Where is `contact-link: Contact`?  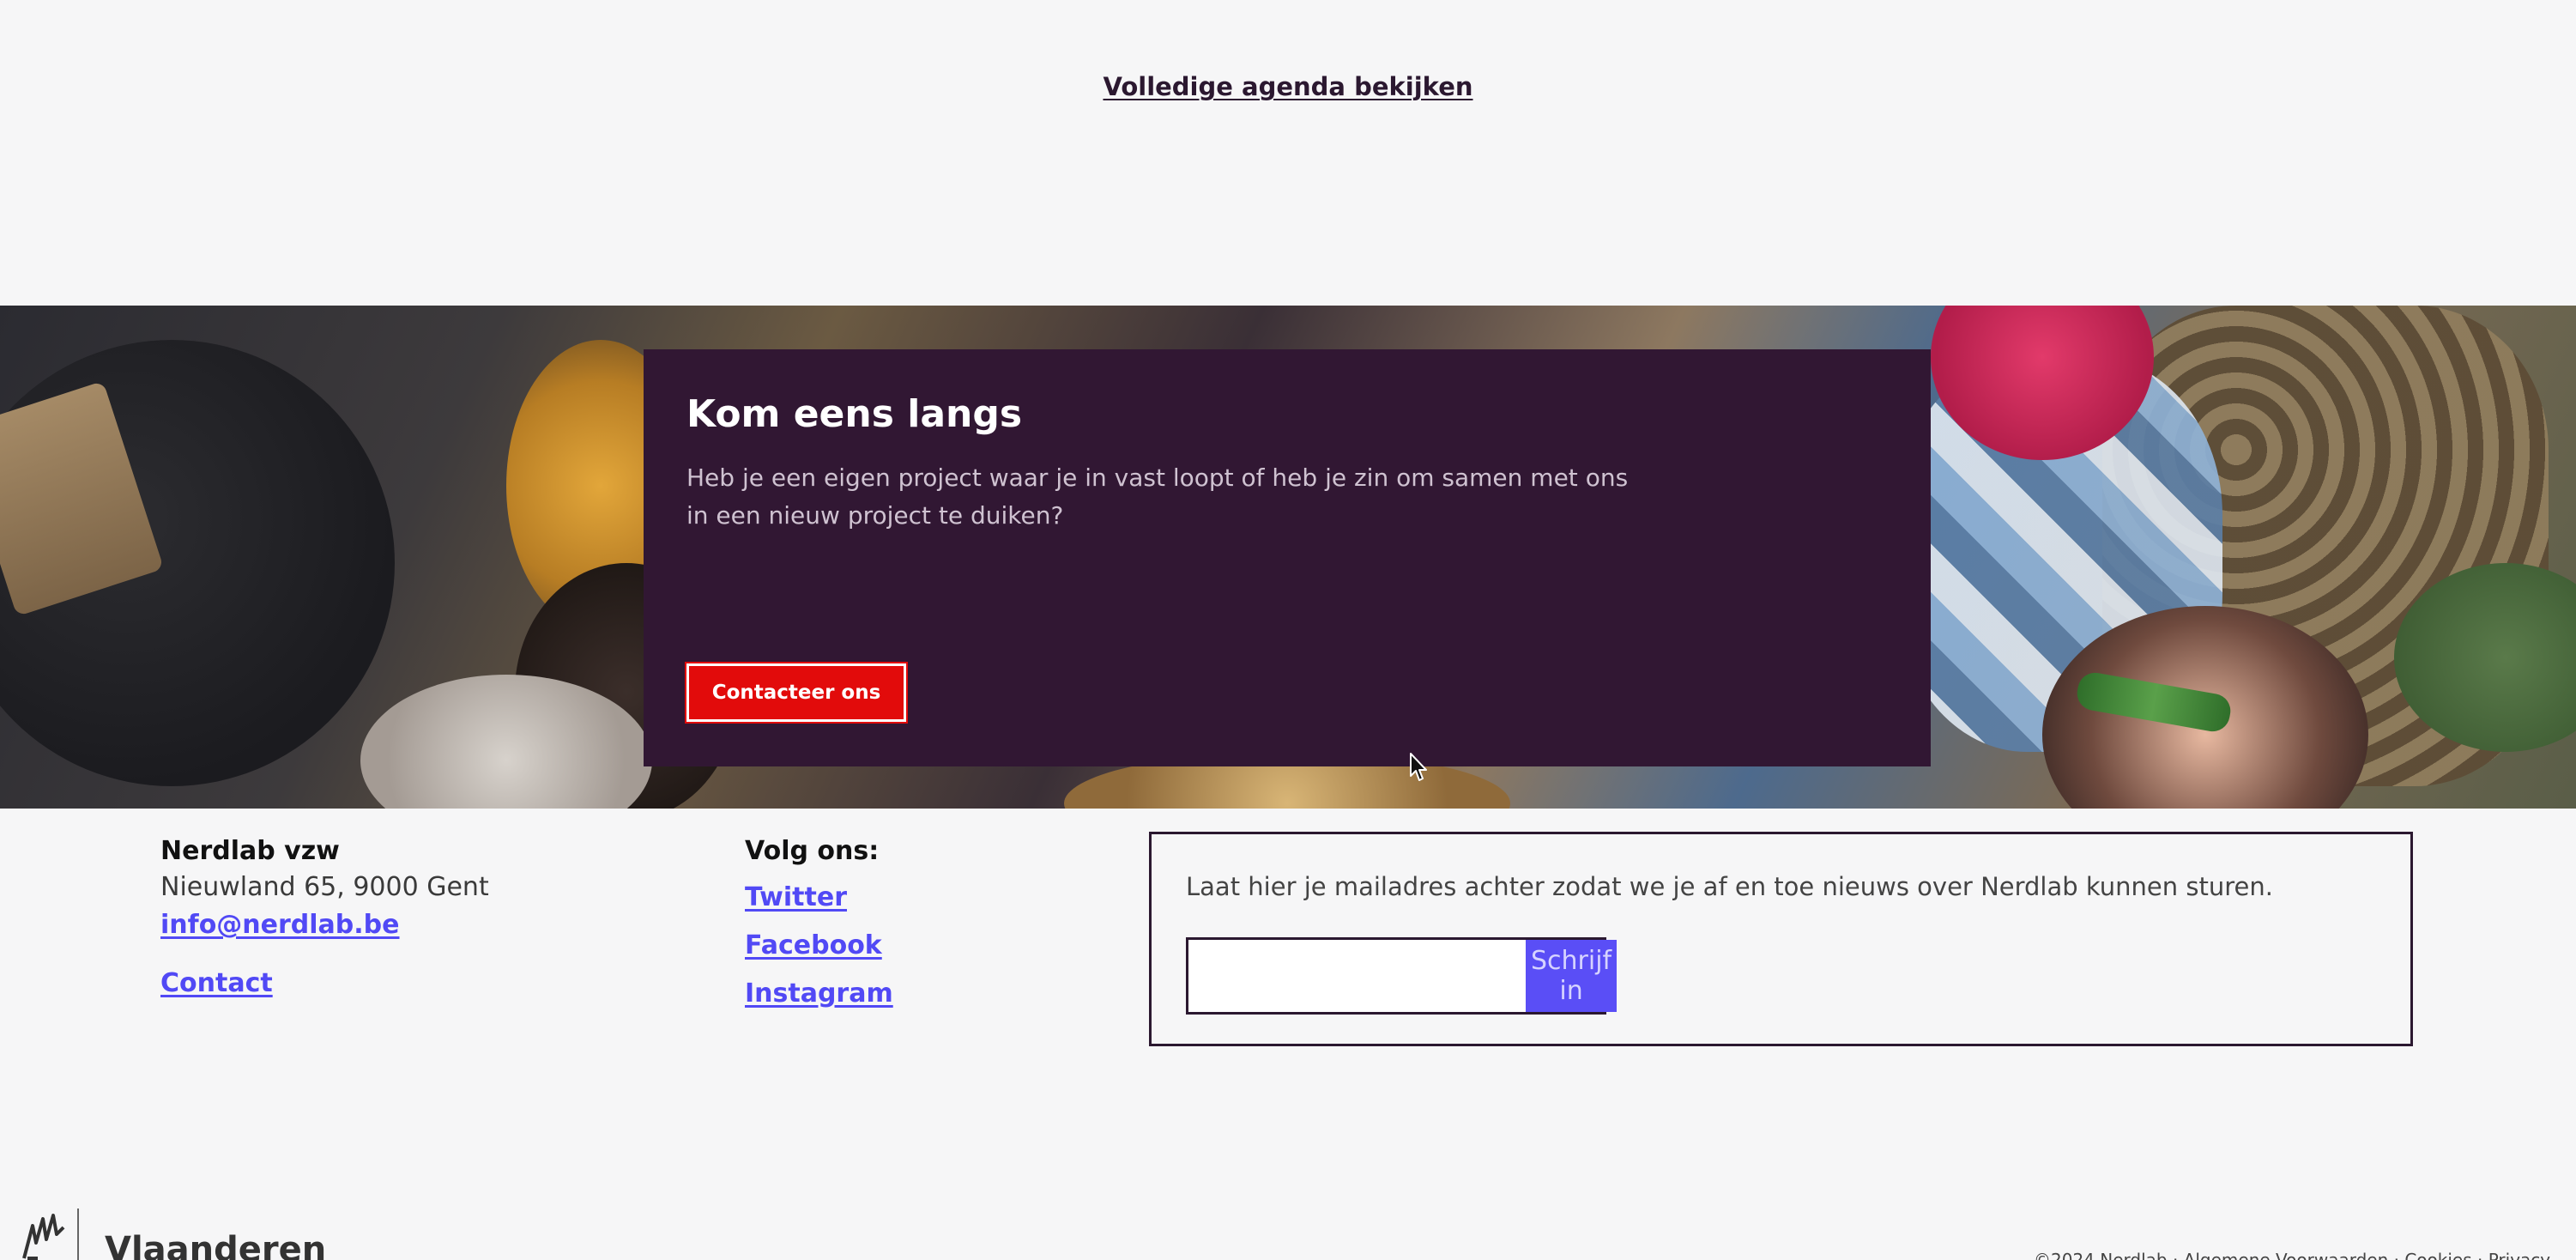
contact-link: Contact is located at coordinates (324, 984).